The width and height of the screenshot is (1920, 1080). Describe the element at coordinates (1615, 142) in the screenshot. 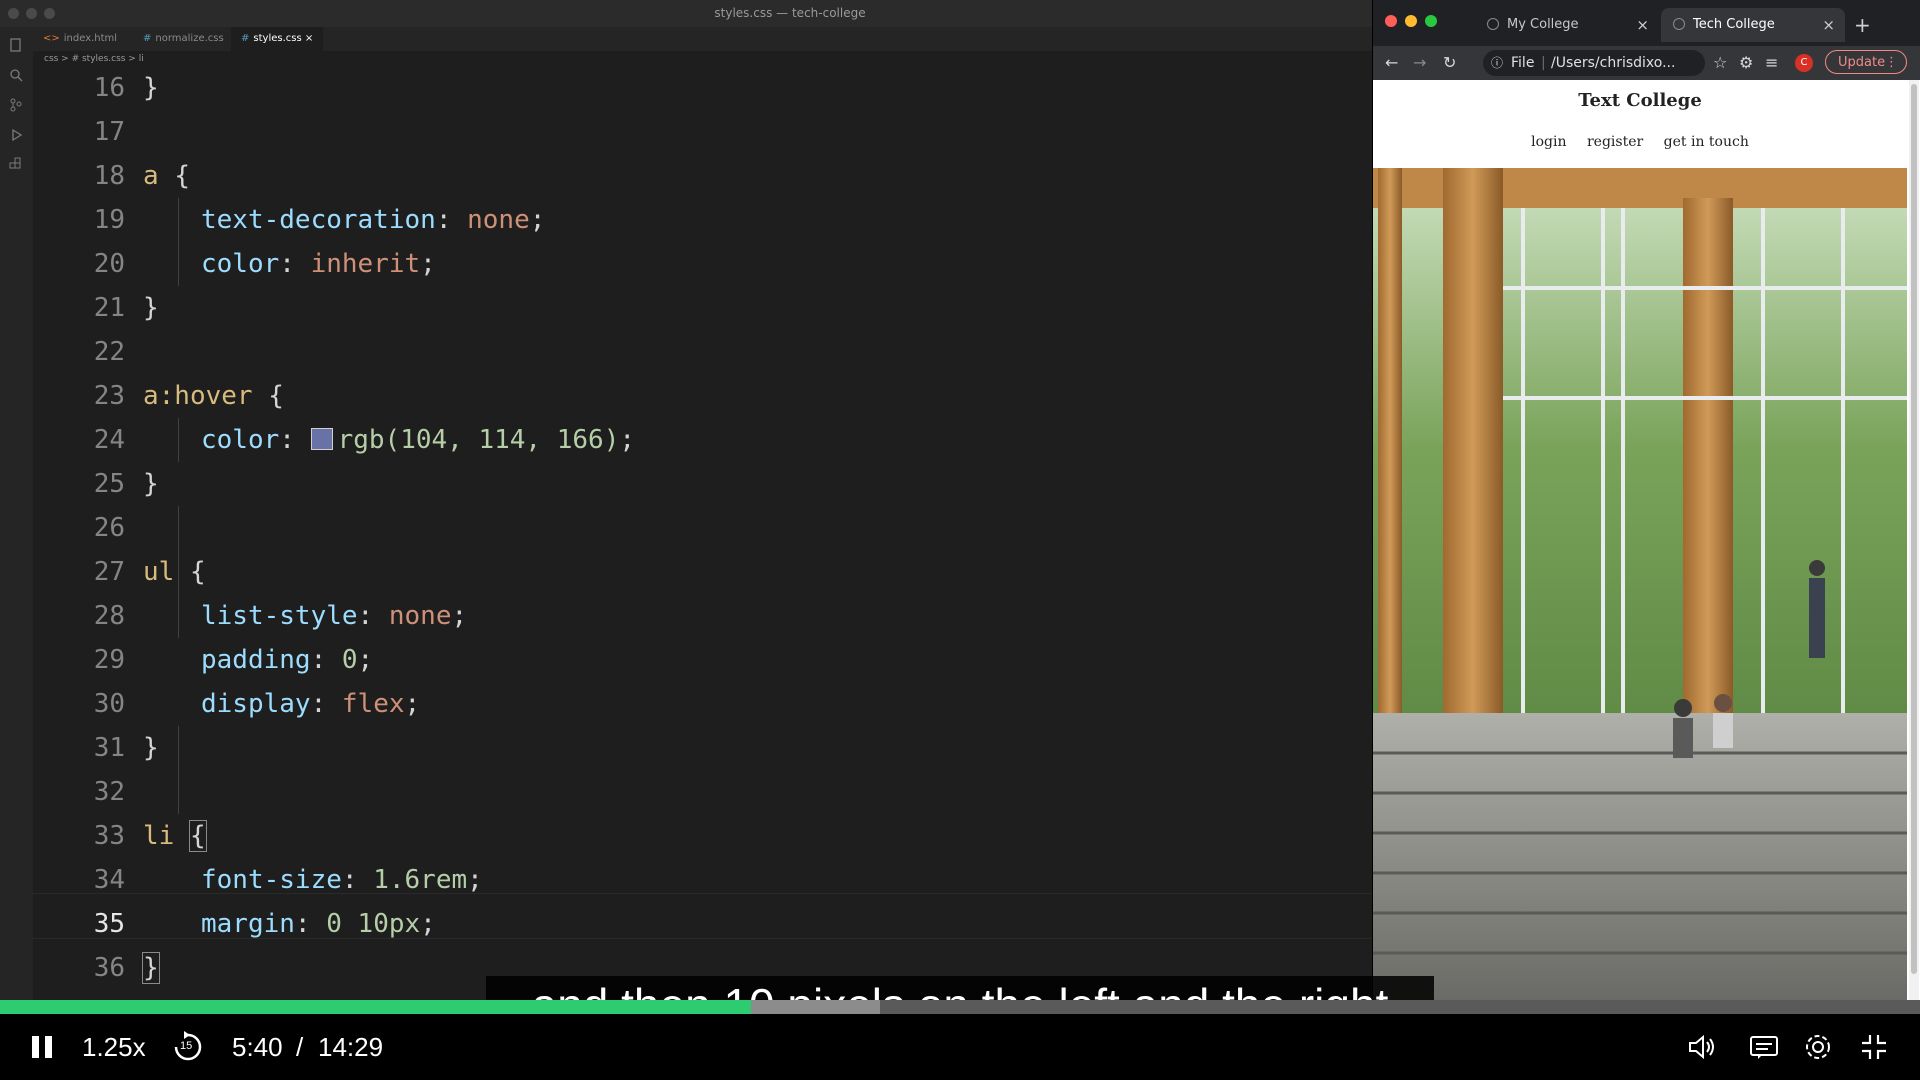

I see `nav-link-register: register` at that location.